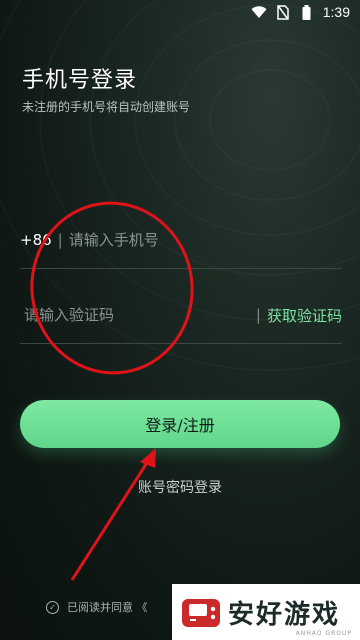  Describe the element at coordinates (307, 12) in the screenshot. I see `battery-icon` at that location.